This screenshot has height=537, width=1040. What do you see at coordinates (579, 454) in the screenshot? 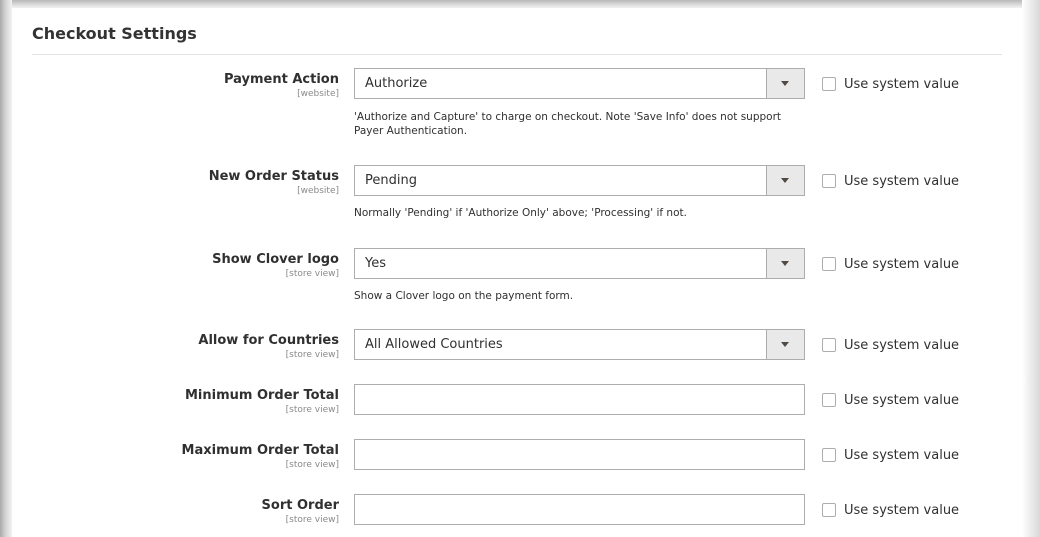
I see `maximum-order-total-input` at bounding box center [579, 454].